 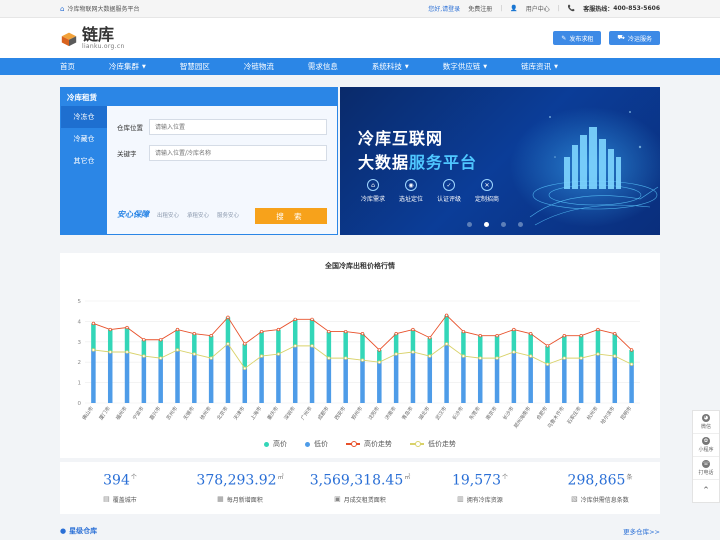 What do you see at coordinates (238, 153) in the screenshot?
I see `keyword-input` at bounding box center [238, 153].